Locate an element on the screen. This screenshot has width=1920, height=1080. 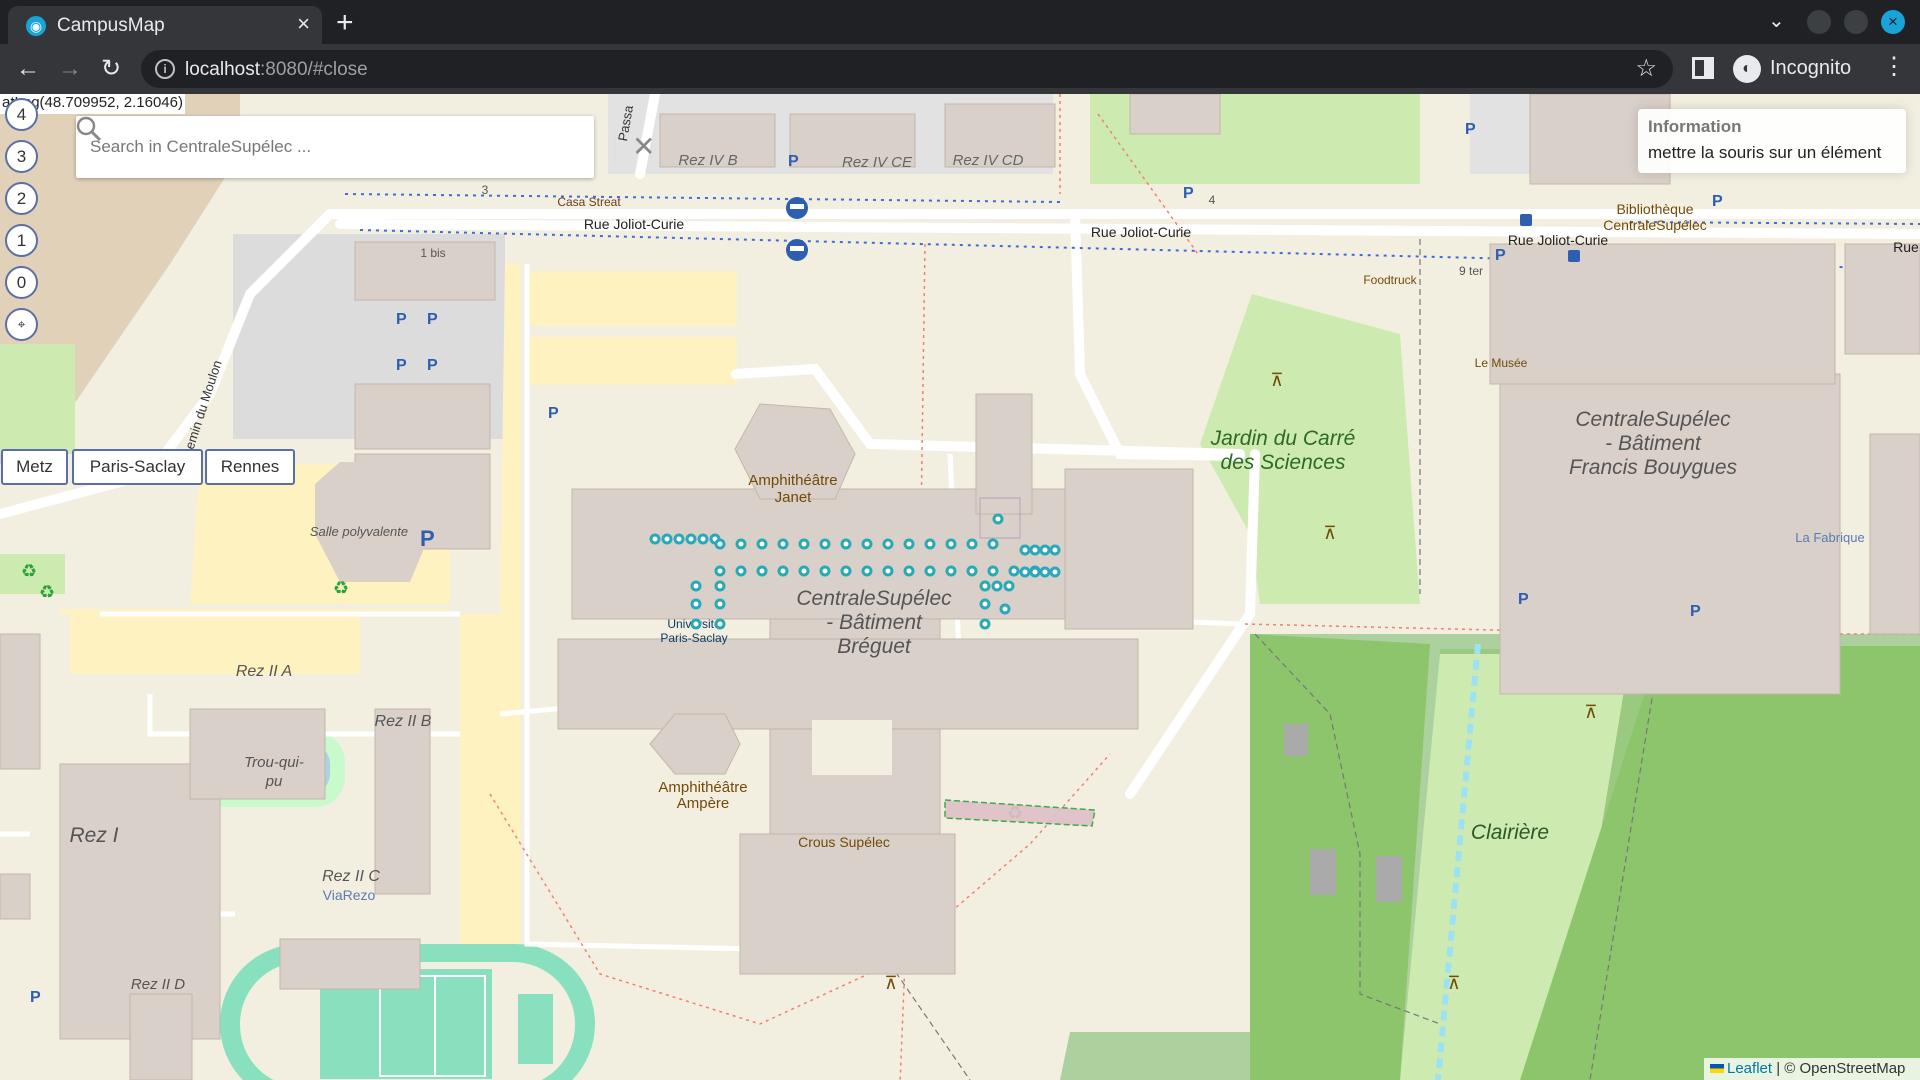
maximize-window-button is located at coordinates (1856, 22).